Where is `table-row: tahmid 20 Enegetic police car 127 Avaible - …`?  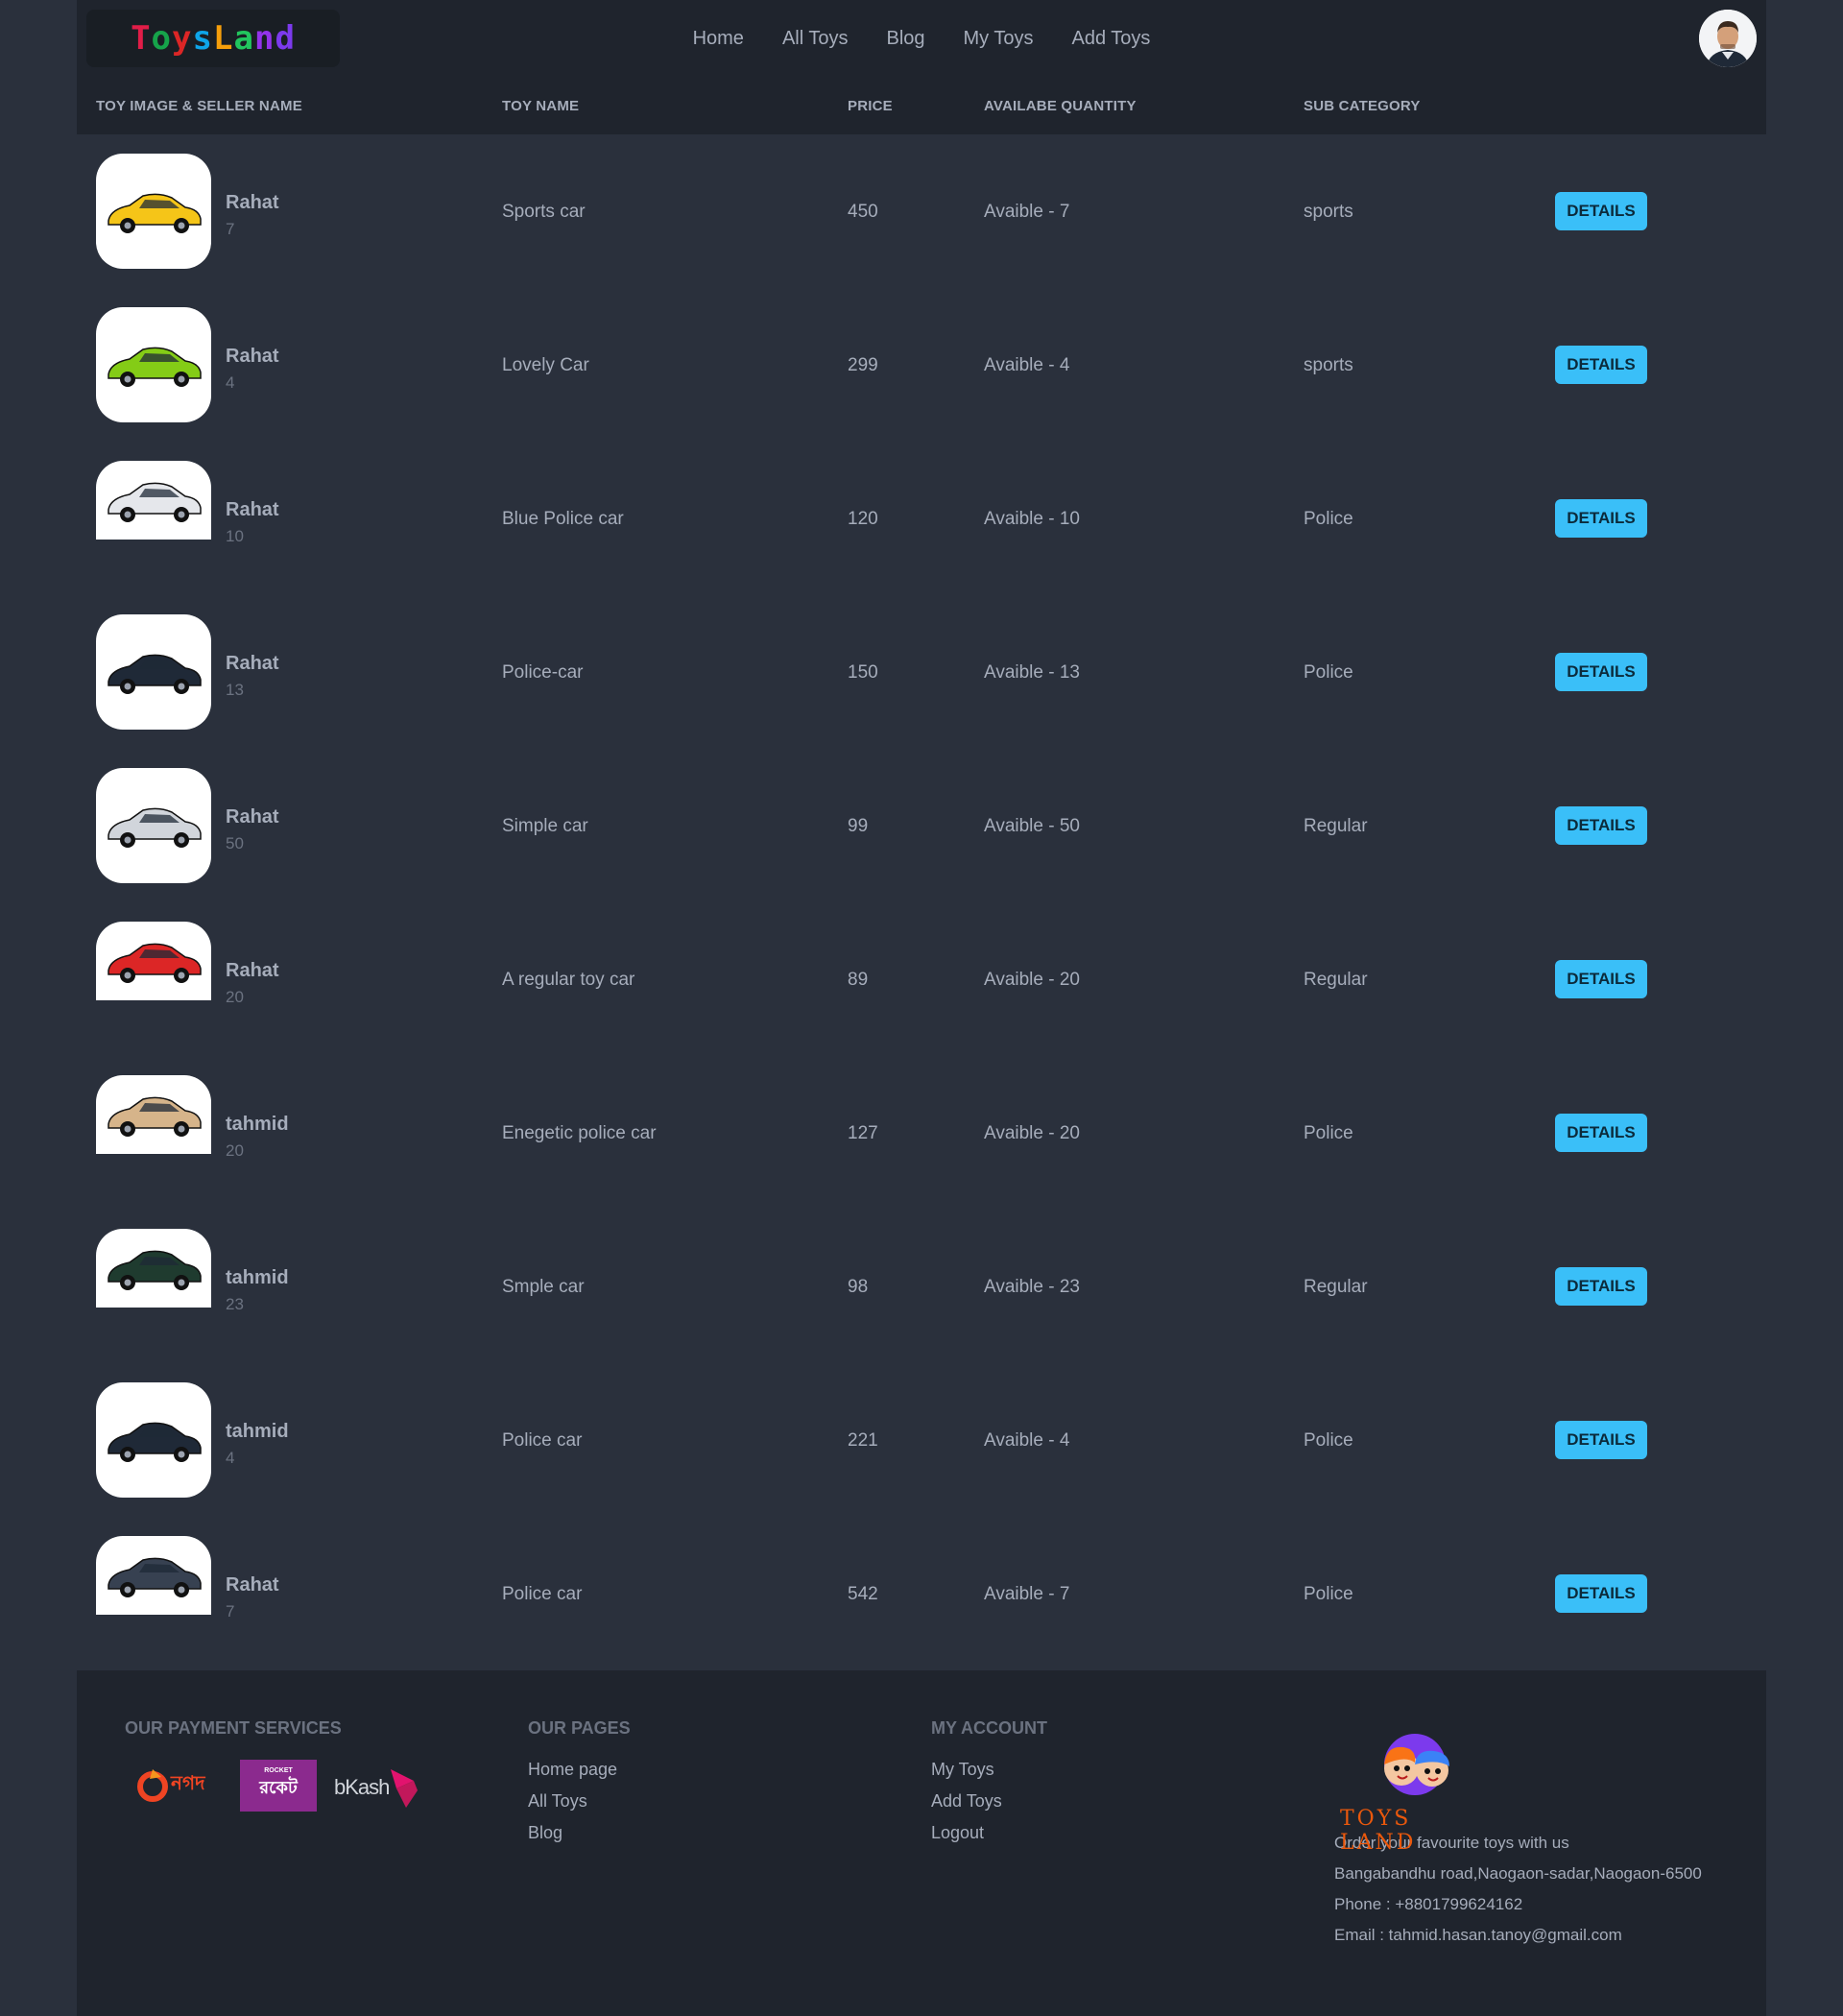 table-row: tahmid 20 Enegetic police car 127 Avaible - … is located at coordinates (921, 1133).